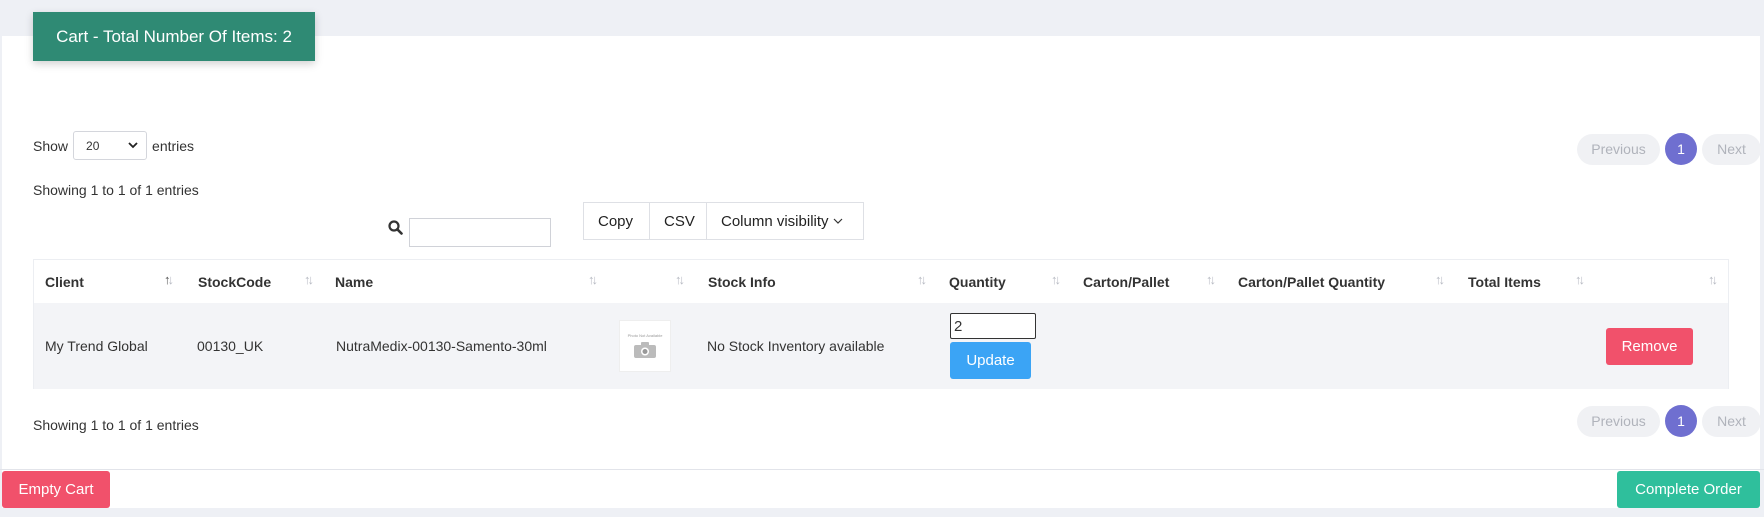 The image size is (1764, 517). Describe the element at coordinates (1688, 489) in the screenshot. I see `complete-order-button: Complete Order` at that location.